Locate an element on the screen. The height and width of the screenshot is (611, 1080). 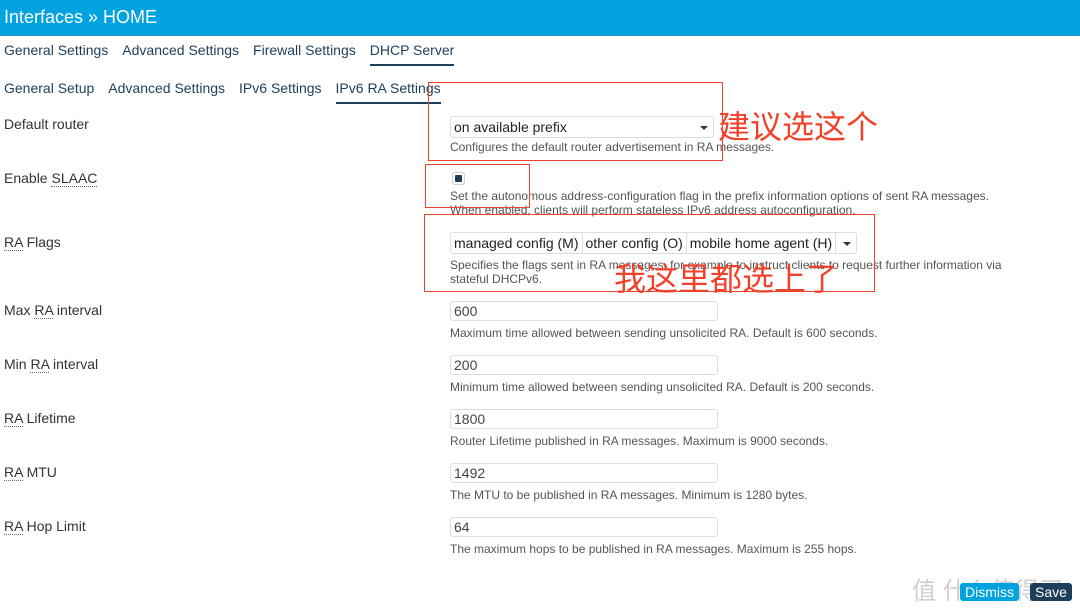
annotation-all-selected: 我这里都选上了 is located at coordinates (726, 279).